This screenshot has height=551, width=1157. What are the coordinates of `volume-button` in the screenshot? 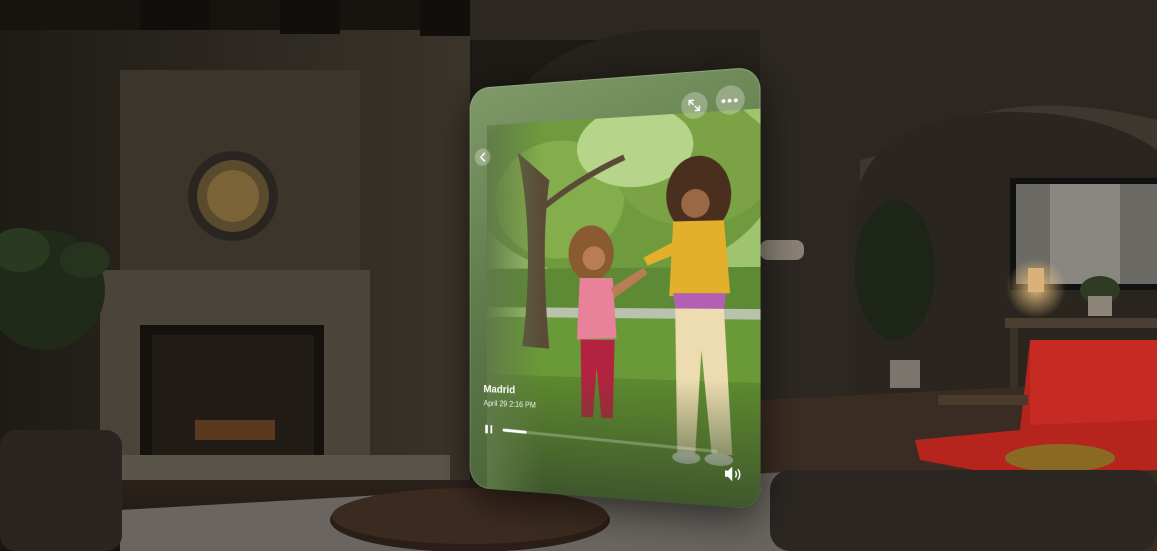 It's located at (733, 474).